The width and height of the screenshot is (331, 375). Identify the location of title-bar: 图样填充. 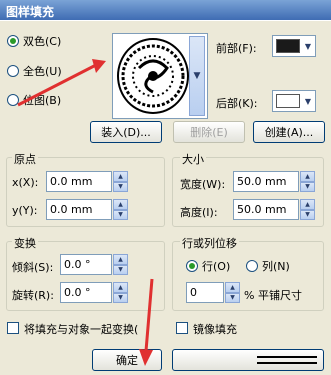
(165, 10).